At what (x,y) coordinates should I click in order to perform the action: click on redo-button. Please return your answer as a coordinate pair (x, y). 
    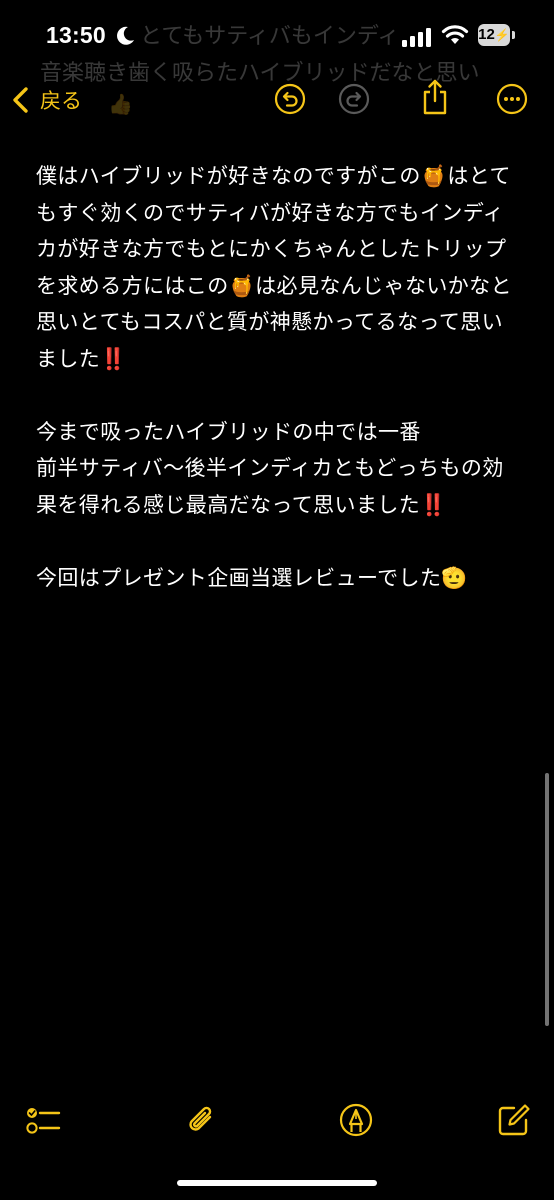
    Looking at the image, I should click on (354, 99).